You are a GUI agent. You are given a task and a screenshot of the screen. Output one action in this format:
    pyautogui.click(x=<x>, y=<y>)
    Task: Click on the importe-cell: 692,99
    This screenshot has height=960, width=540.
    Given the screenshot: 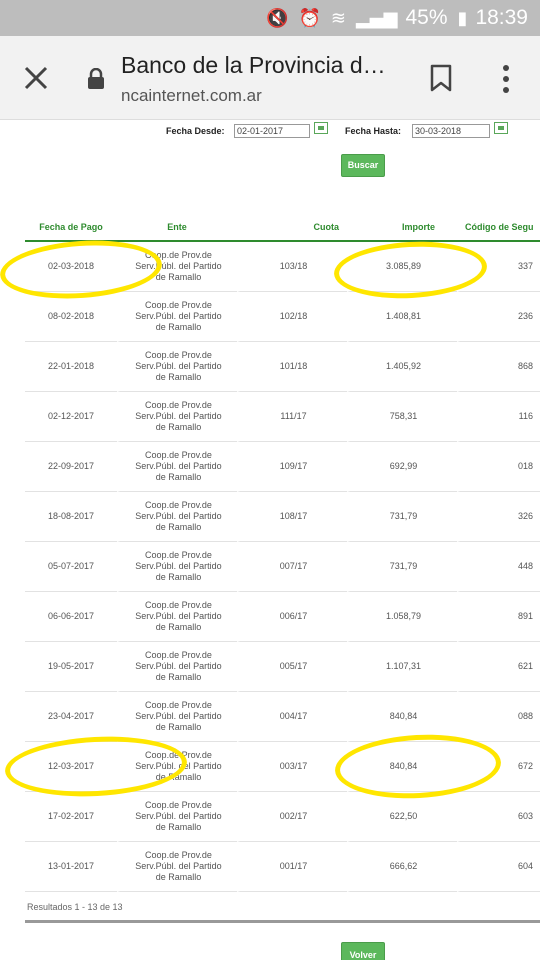 What is the action you would take?
    pyautogui.click(x=402, y=467)
    